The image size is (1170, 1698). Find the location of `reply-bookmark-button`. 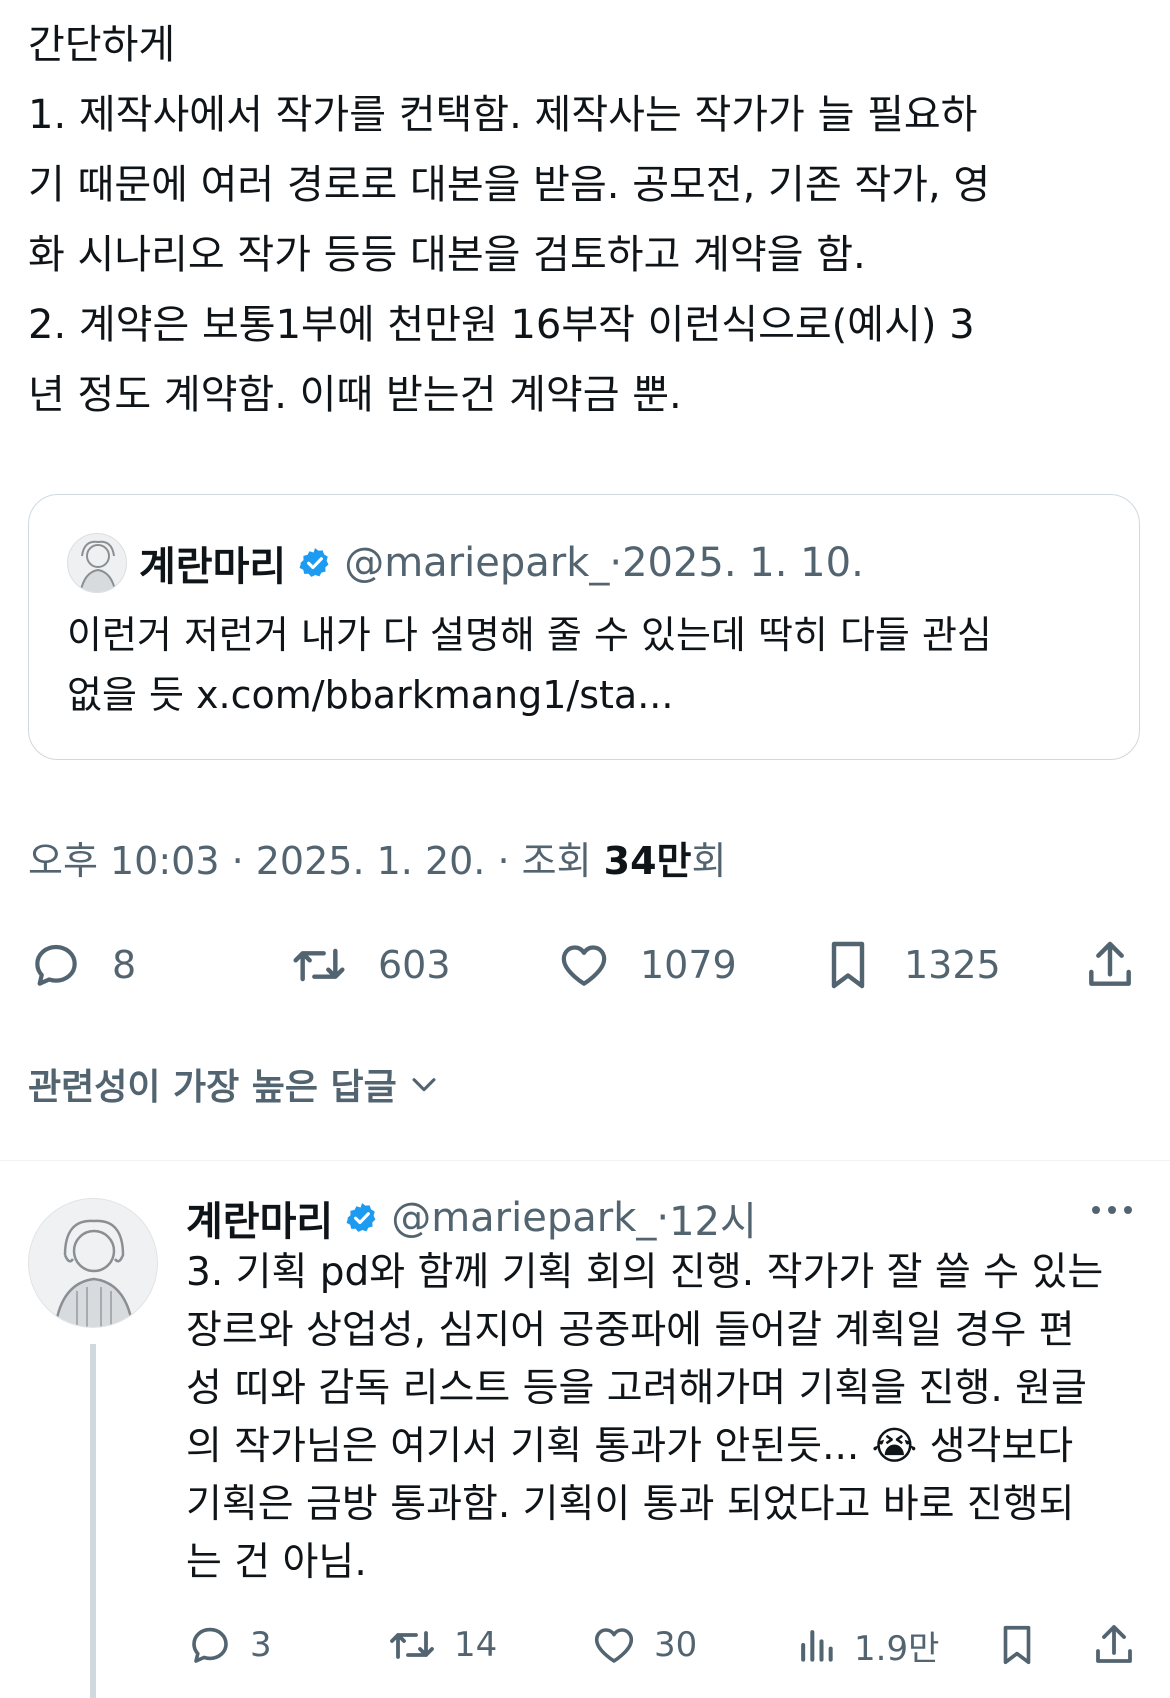

reply-bookmark-button is located at coordinates (1025, 1645).